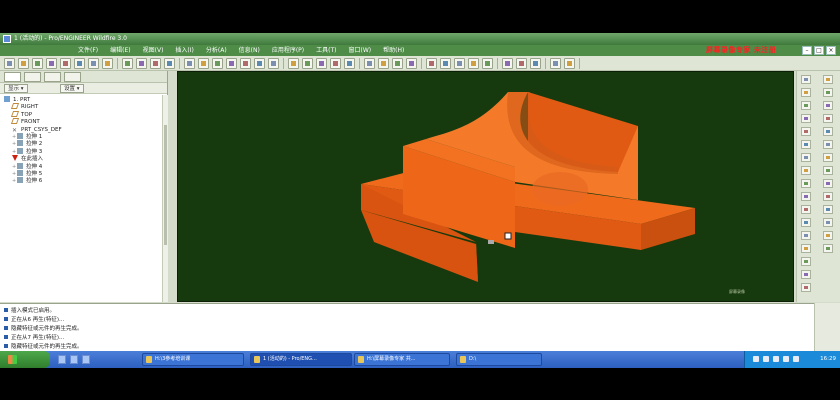 The height and width of the screenshot is (400, 840). Describe the element at coordinates (52, 77) in the screenshot. I see `tab-favorites` at that location.